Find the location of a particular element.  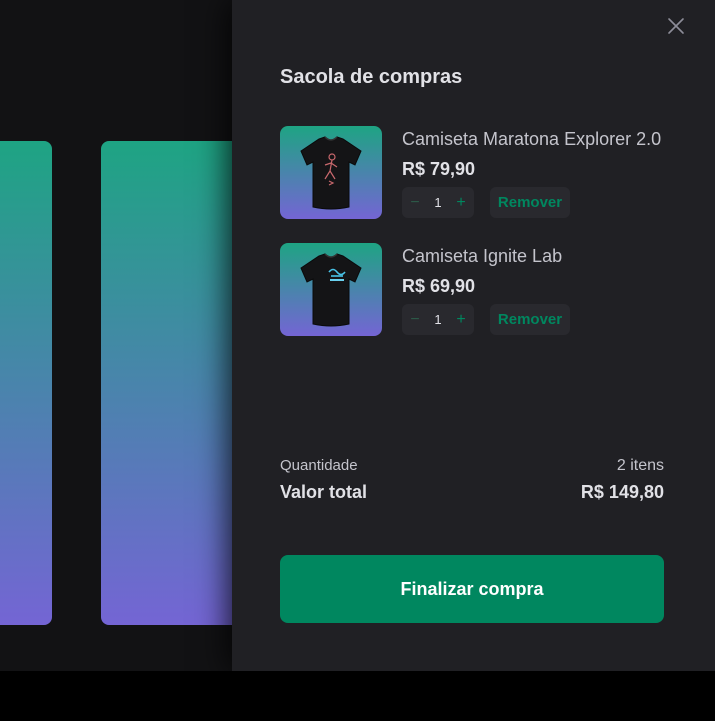

close-icon is located at coordinates (676, 26).